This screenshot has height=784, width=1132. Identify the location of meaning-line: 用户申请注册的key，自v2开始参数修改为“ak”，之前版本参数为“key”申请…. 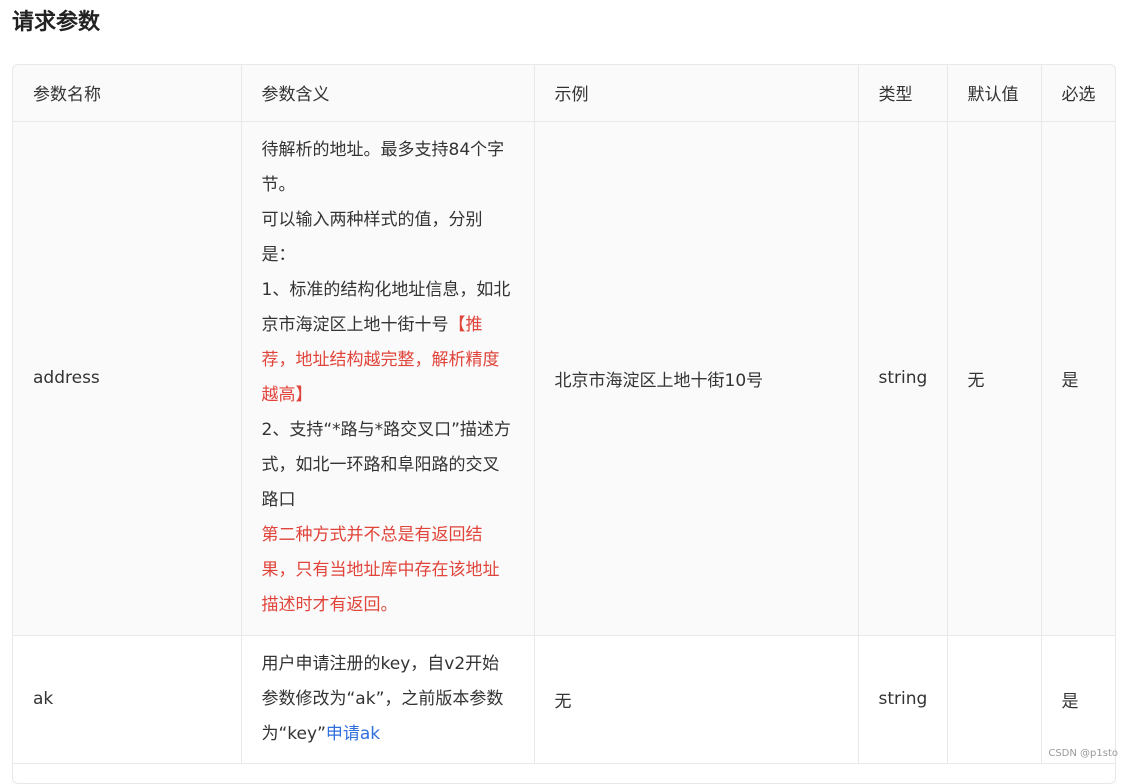
(388, 699).